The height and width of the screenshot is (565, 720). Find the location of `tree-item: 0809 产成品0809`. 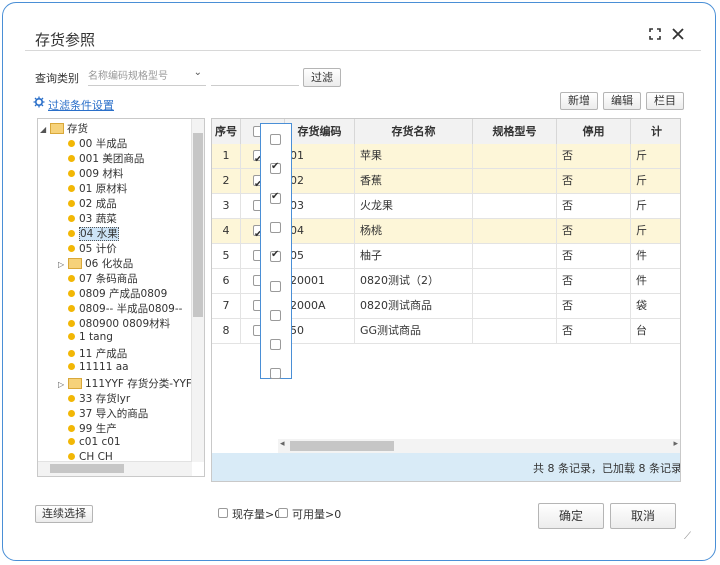

tree-item: 0809 产成品0809 is located at coordinates (117, 293).